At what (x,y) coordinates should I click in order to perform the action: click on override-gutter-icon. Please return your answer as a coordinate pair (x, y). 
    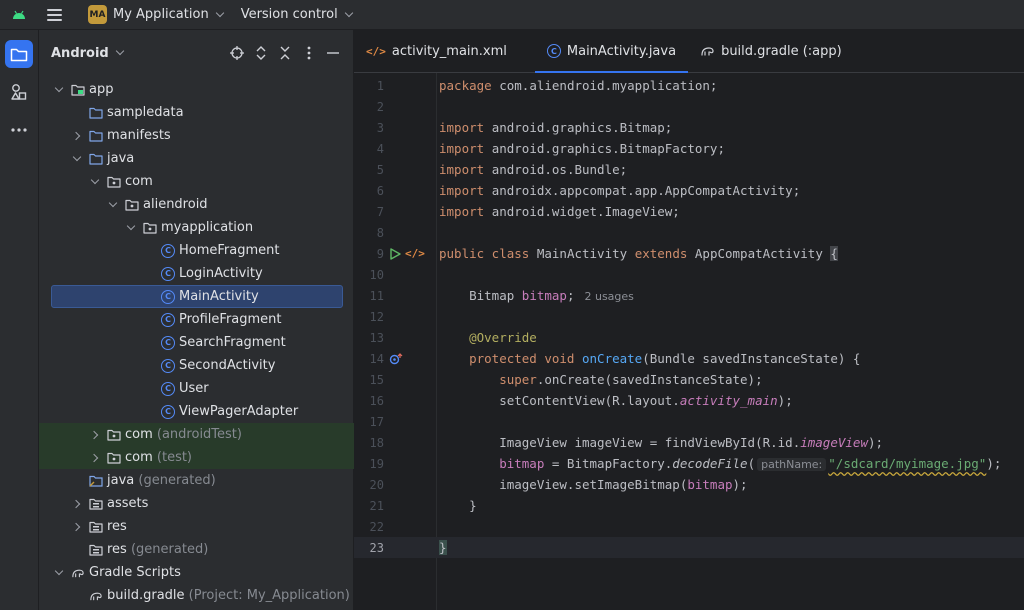
    Looking at the image, I should click on (396, 358).